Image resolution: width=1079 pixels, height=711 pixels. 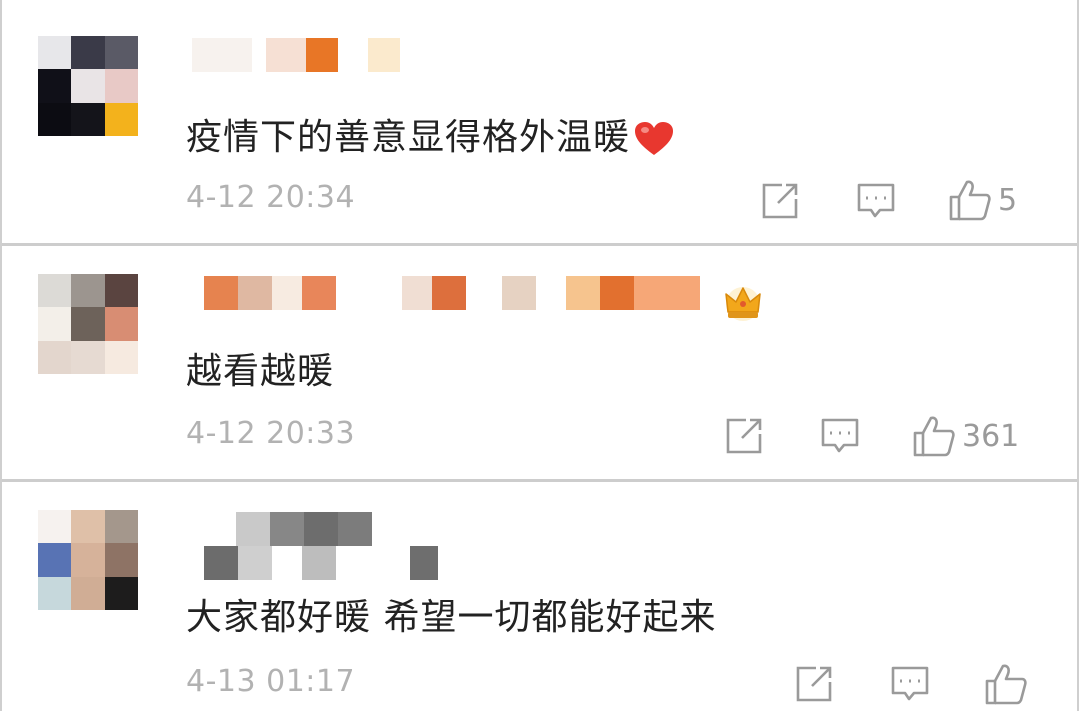 I want to click on like-button: 361, so click(x=965, y=436).